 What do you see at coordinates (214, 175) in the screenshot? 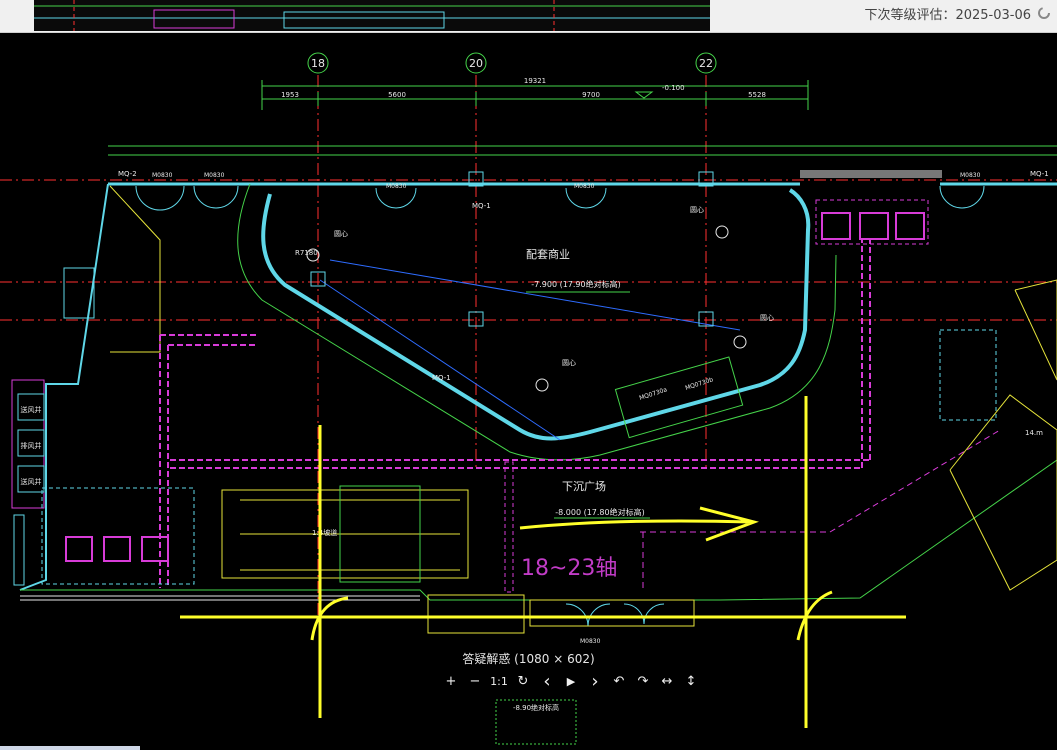
I see `door-tag-2: M0830` at bounding box center [214, 175].